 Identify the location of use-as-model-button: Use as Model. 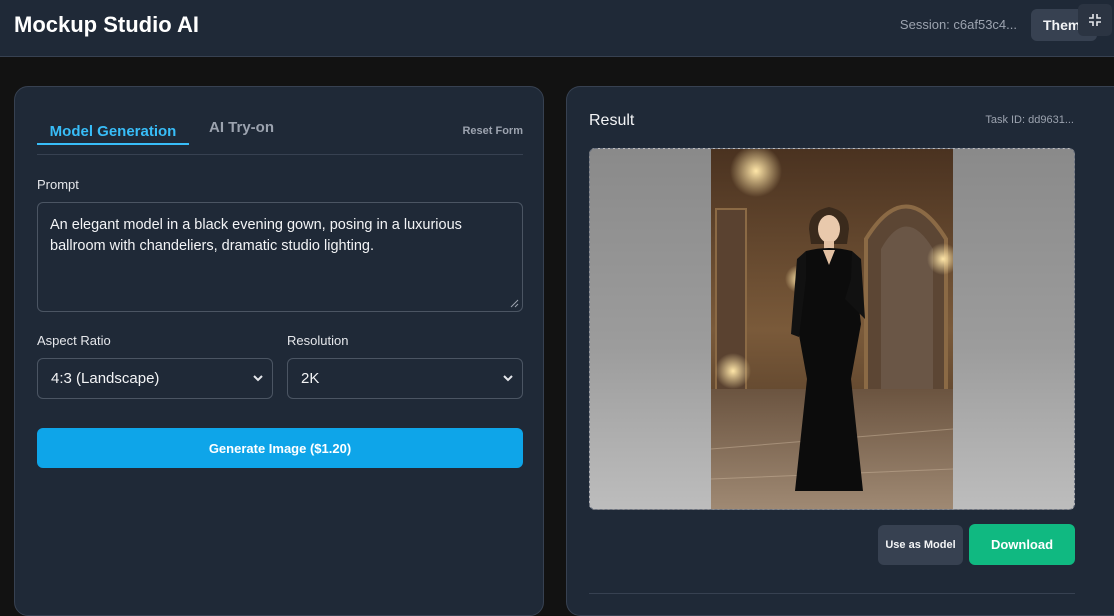
(920, 545).